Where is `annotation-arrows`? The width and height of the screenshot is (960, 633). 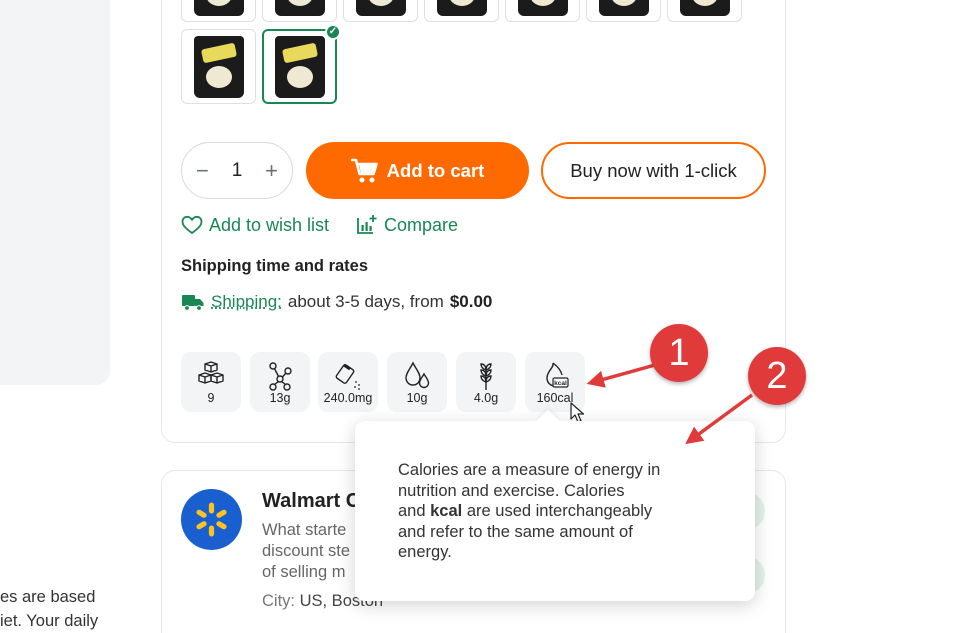 annotation-arrows is located at coordinates (670, 404).